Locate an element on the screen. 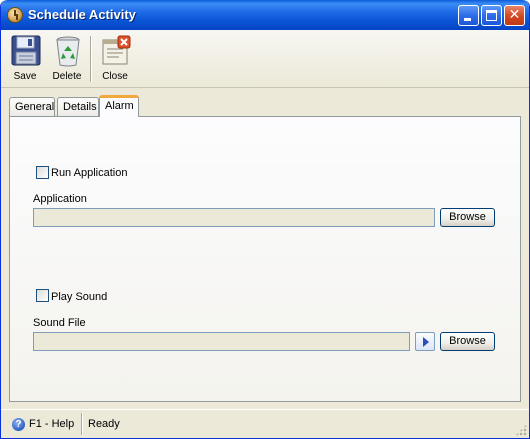  close-document-icon is located at coordinates (116, 50).